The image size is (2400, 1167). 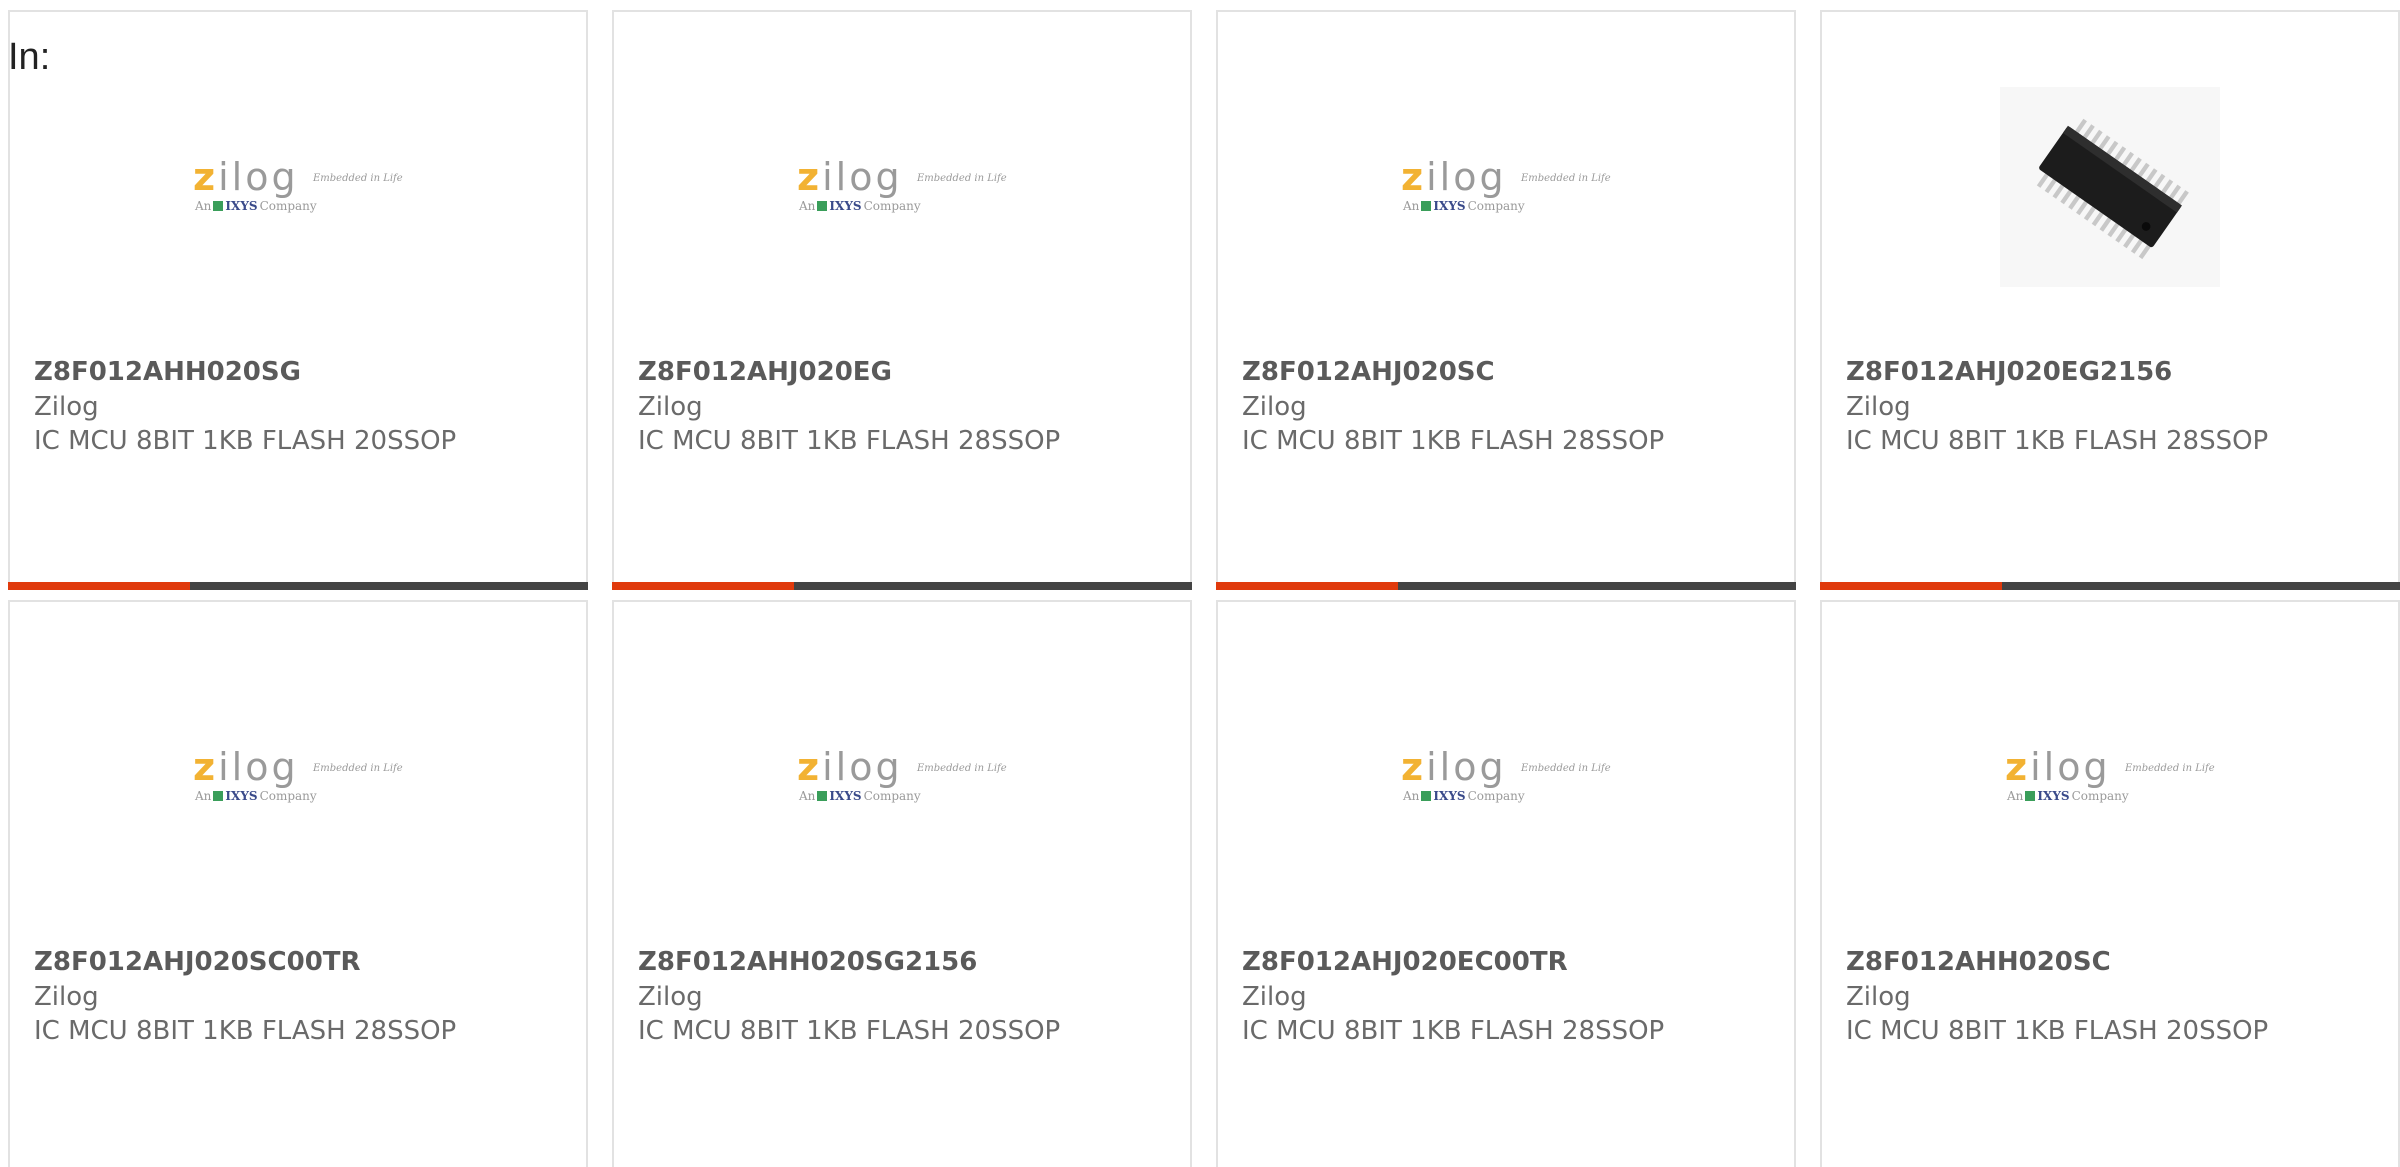 I want to click on ic-chip-icon, so click(x=2110, y=187).